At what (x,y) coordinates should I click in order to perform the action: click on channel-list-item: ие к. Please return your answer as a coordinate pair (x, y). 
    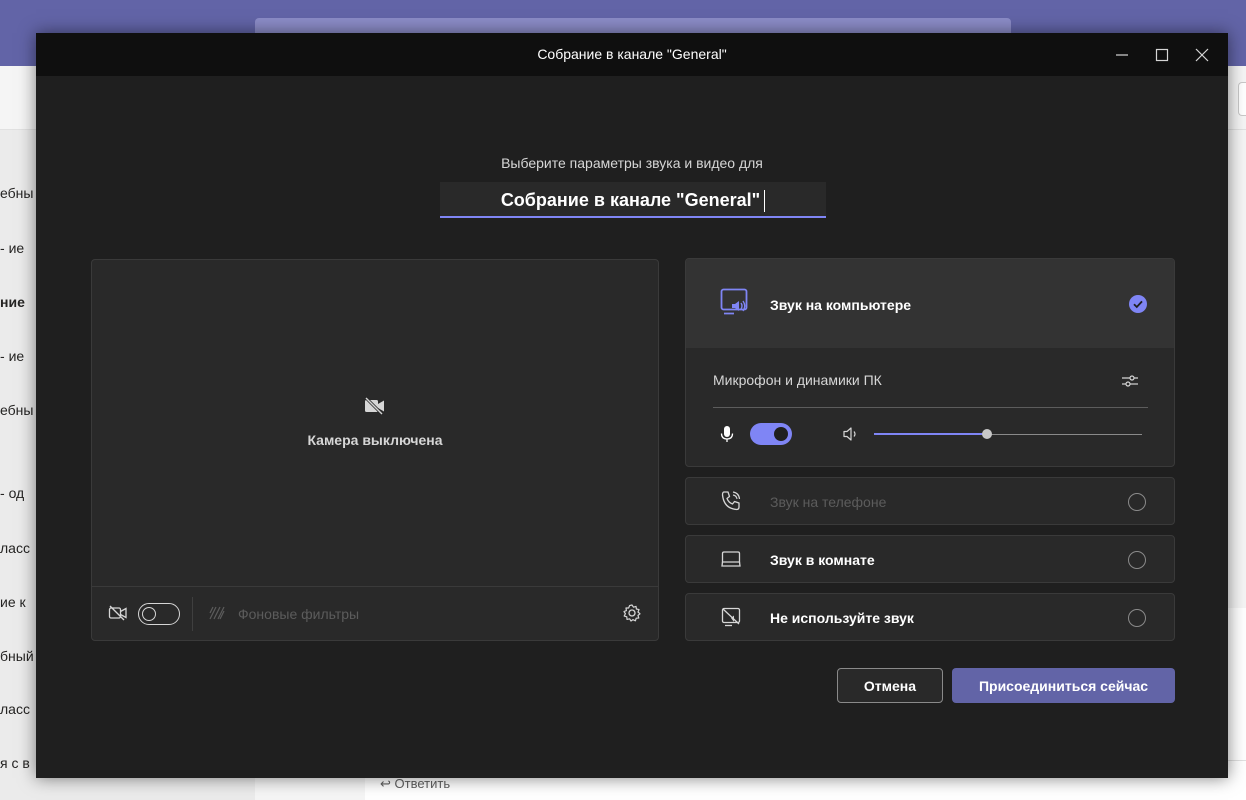
    Looking at the image, I should click on (18, 602).